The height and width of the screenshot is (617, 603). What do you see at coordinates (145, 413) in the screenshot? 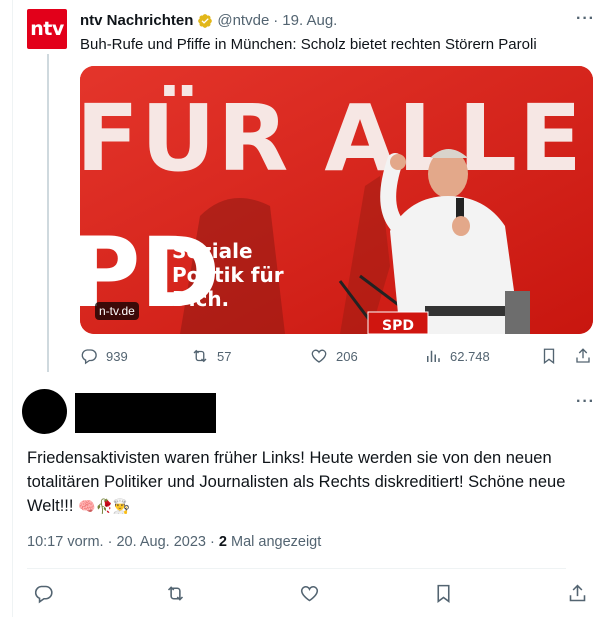
I see `reply-author-redacted` at bounding box center [145, 413].